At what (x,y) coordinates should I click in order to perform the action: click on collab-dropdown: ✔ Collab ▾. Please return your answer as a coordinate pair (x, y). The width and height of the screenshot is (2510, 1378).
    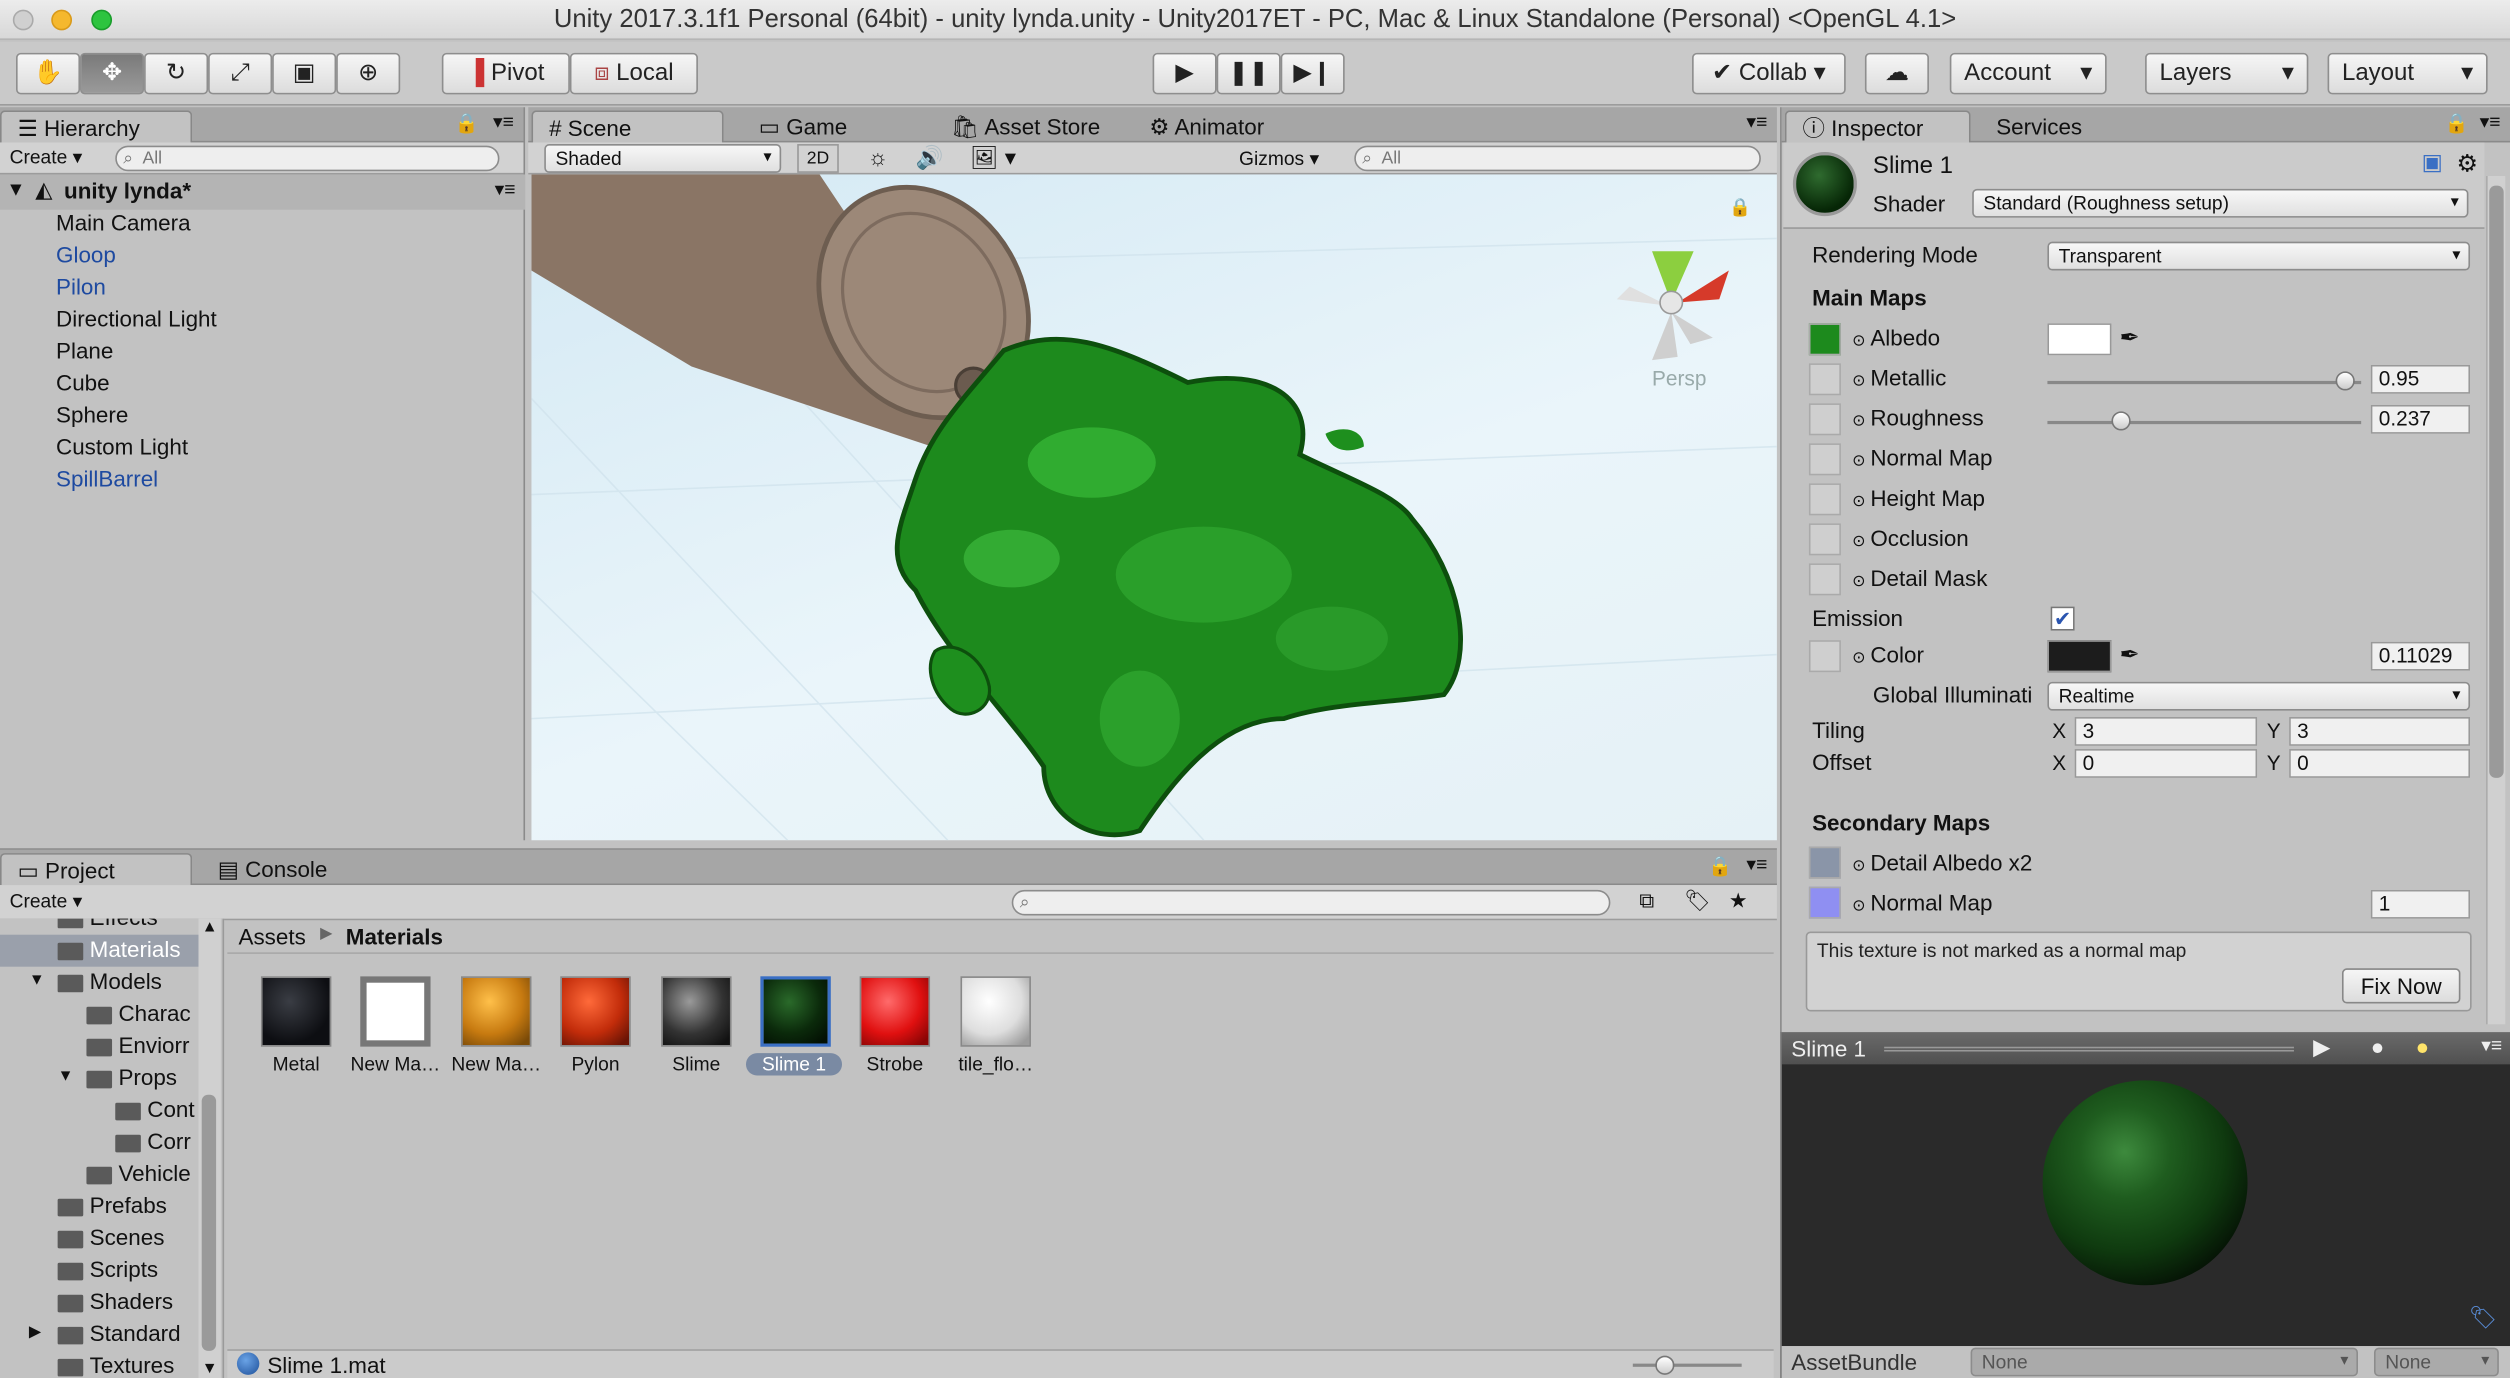
    Looking at the image, I should click on (1769, 73).